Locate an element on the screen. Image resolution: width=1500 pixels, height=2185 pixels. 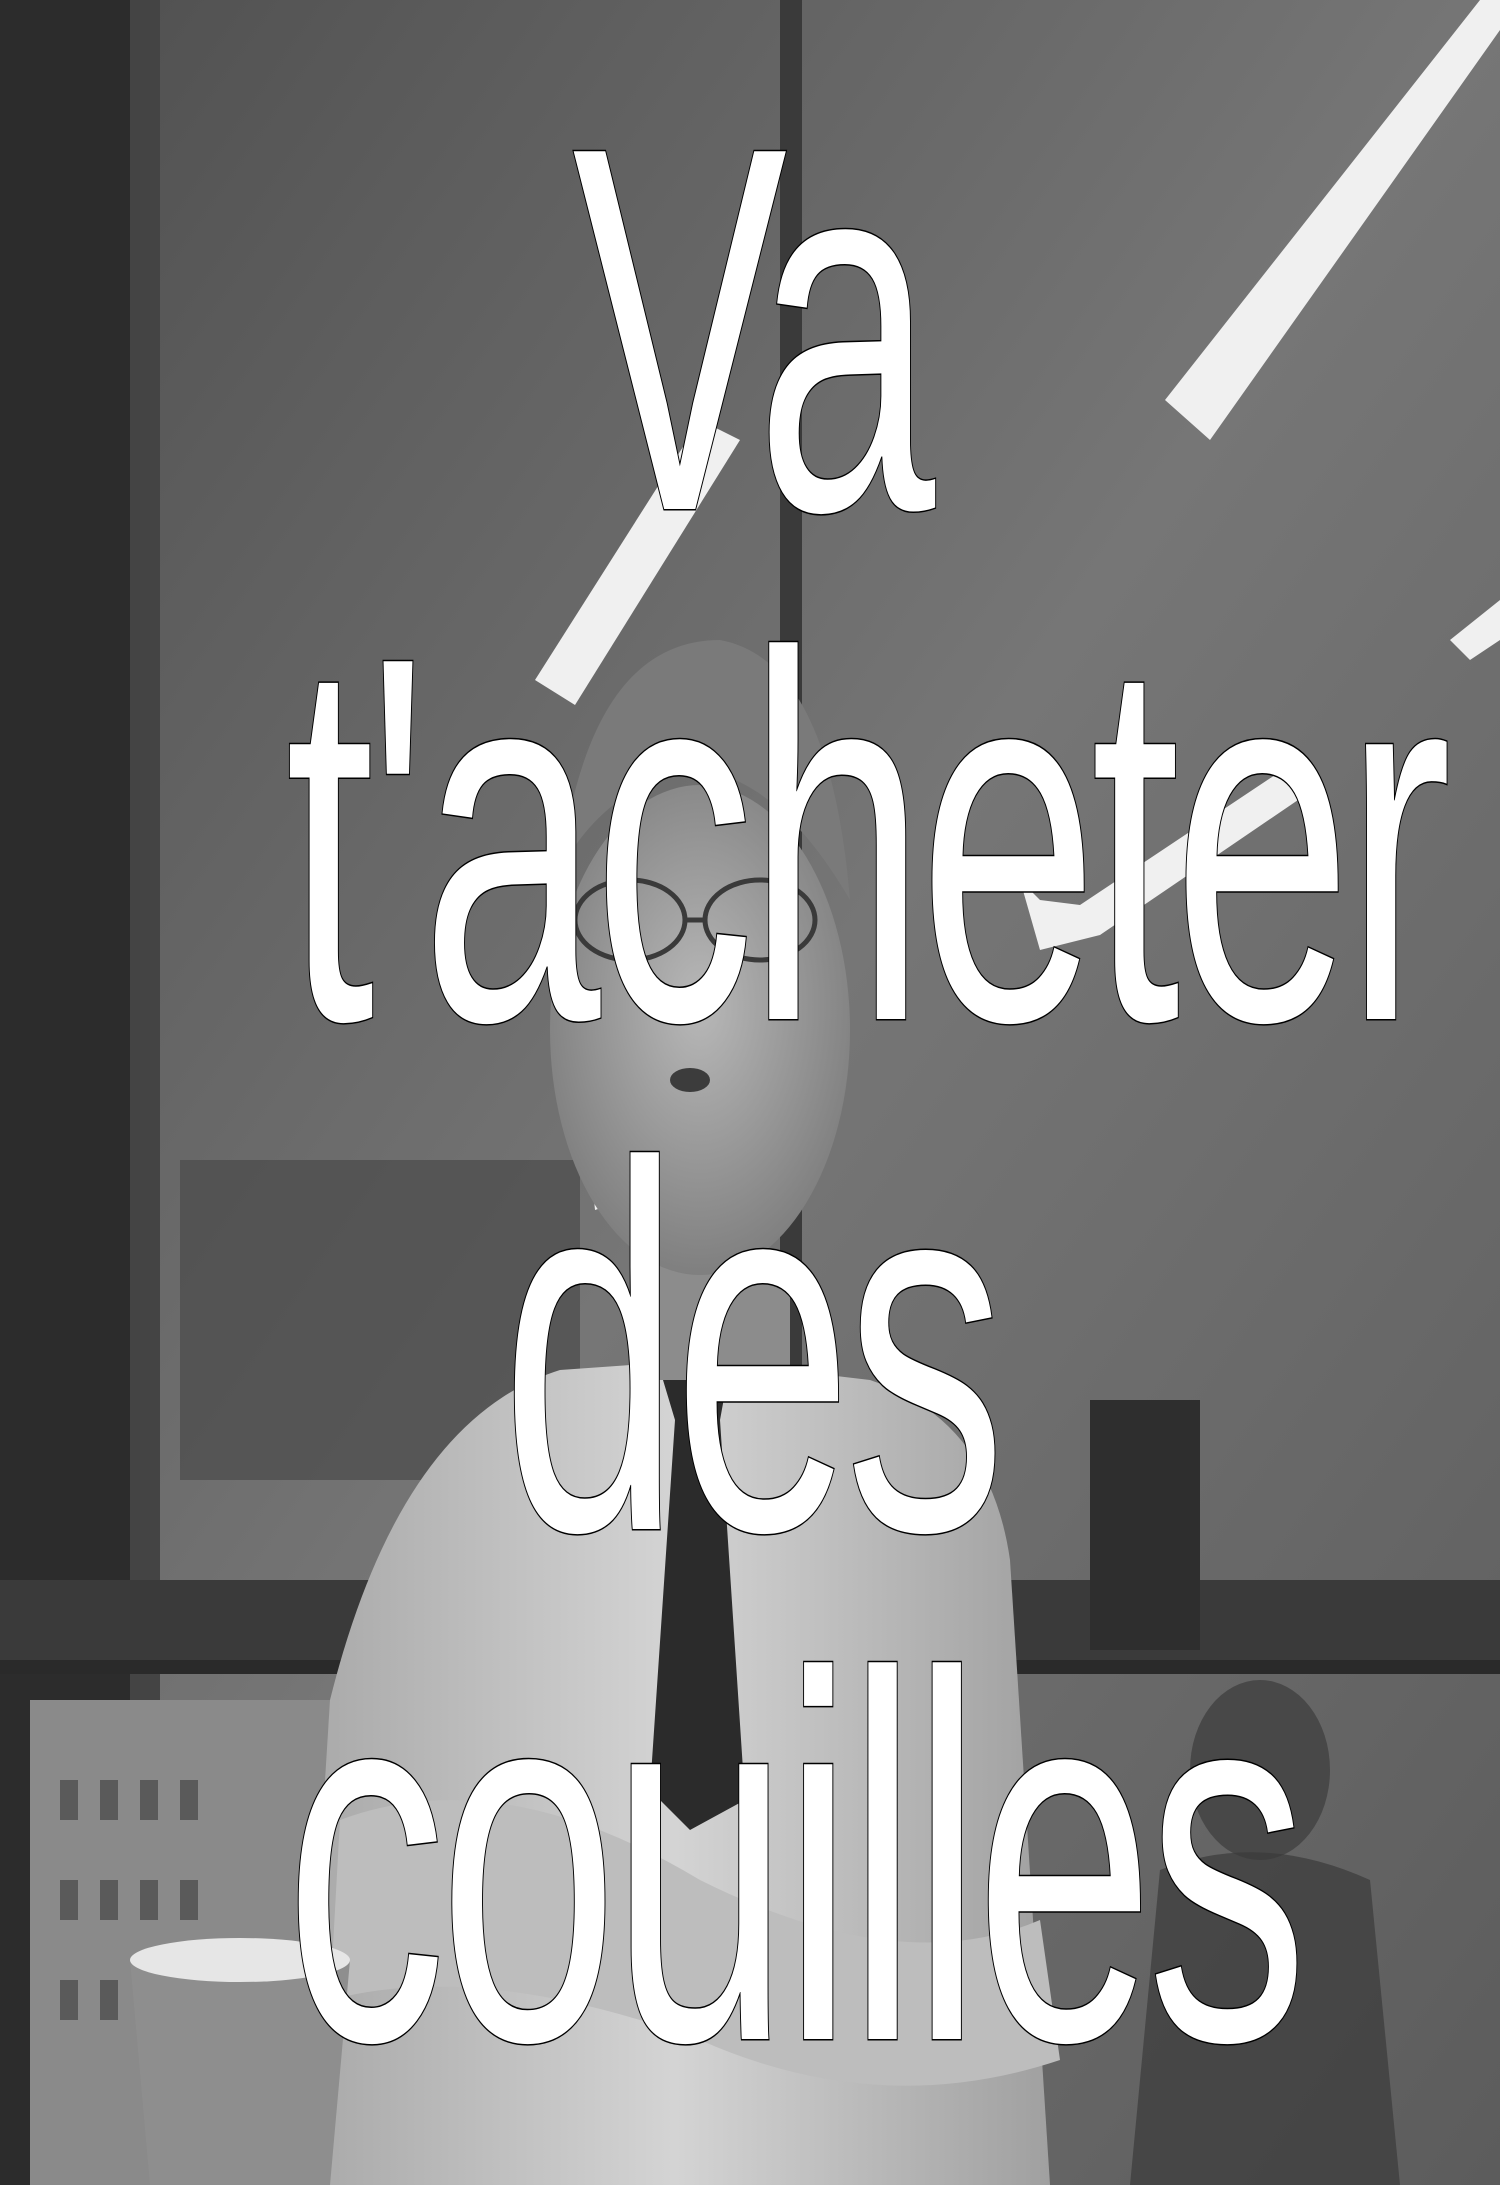
caption-line-1: Va is located at coordinates (753, 329).